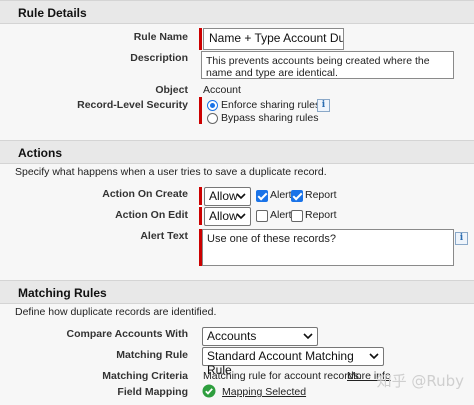 The image size is (474, 405). Describe the element at coordinates (321, 215) in the screenshot. I see `edit-report-label: Report` at that location.